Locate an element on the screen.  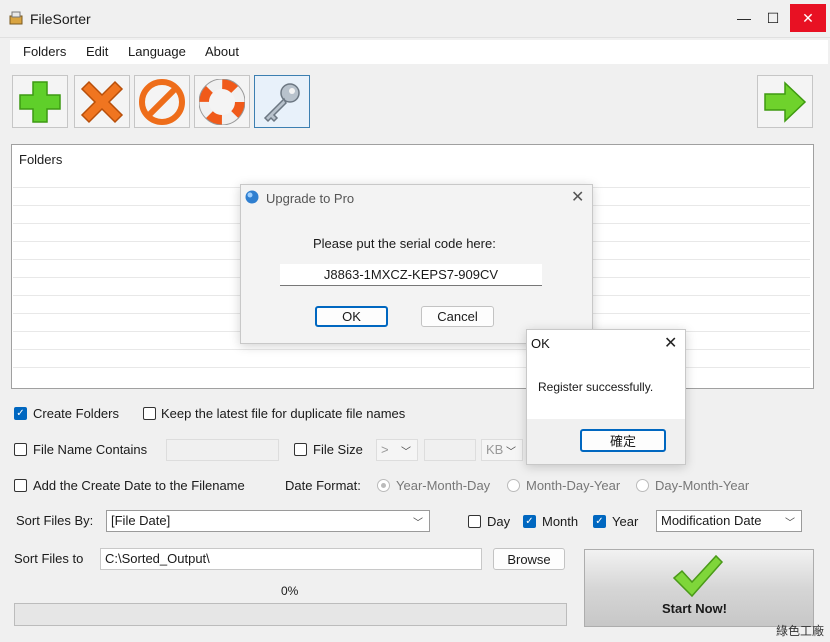
create-folders-label: Create Folders is located at coordinates (76, 413).